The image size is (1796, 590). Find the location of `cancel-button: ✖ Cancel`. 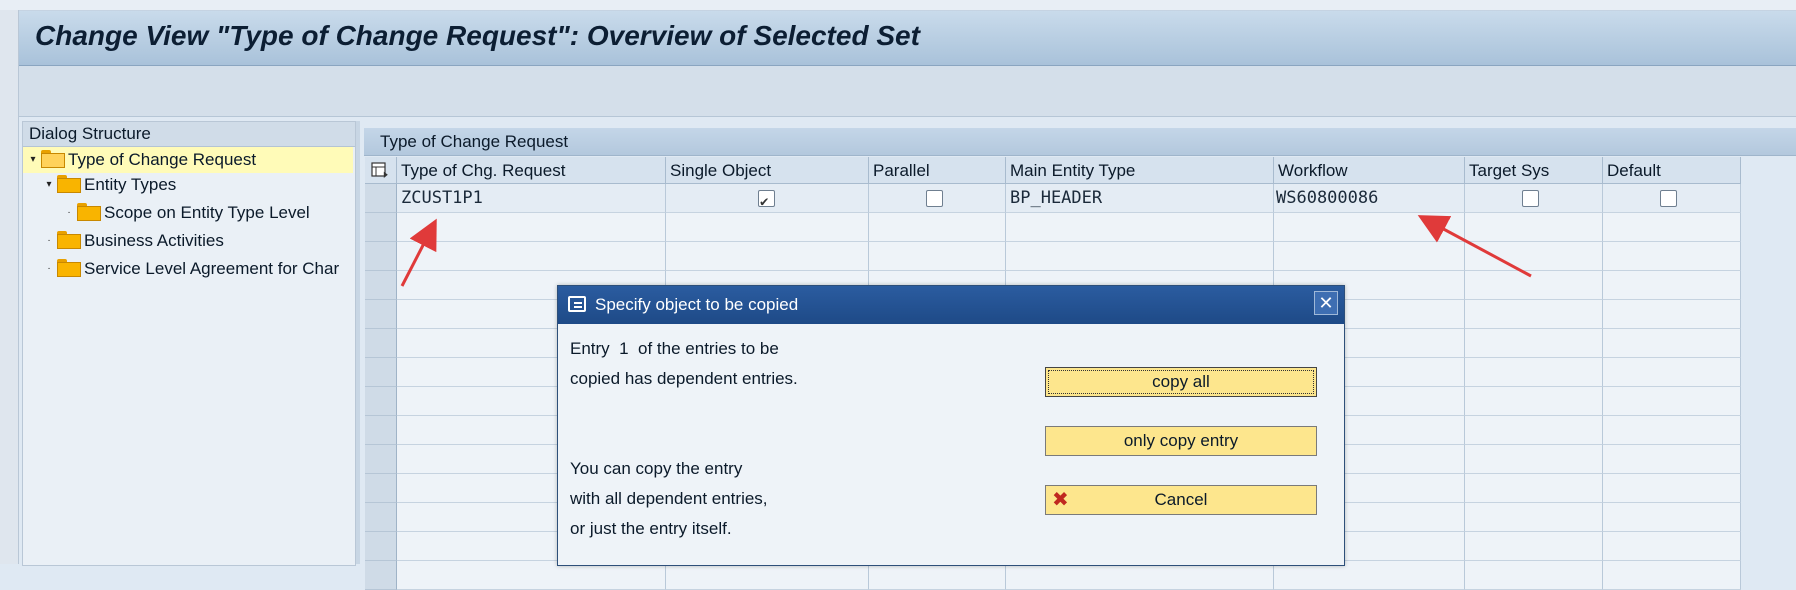

cancel-button: ✖ Cancel is located at coordinates (1181, 500).